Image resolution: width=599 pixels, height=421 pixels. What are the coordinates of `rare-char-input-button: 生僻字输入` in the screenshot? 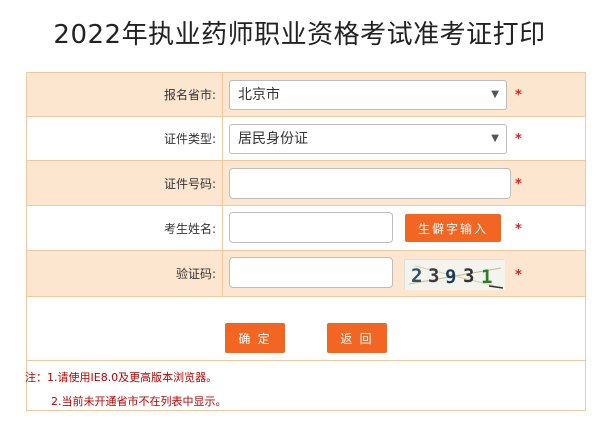 It's located at (453, 228).